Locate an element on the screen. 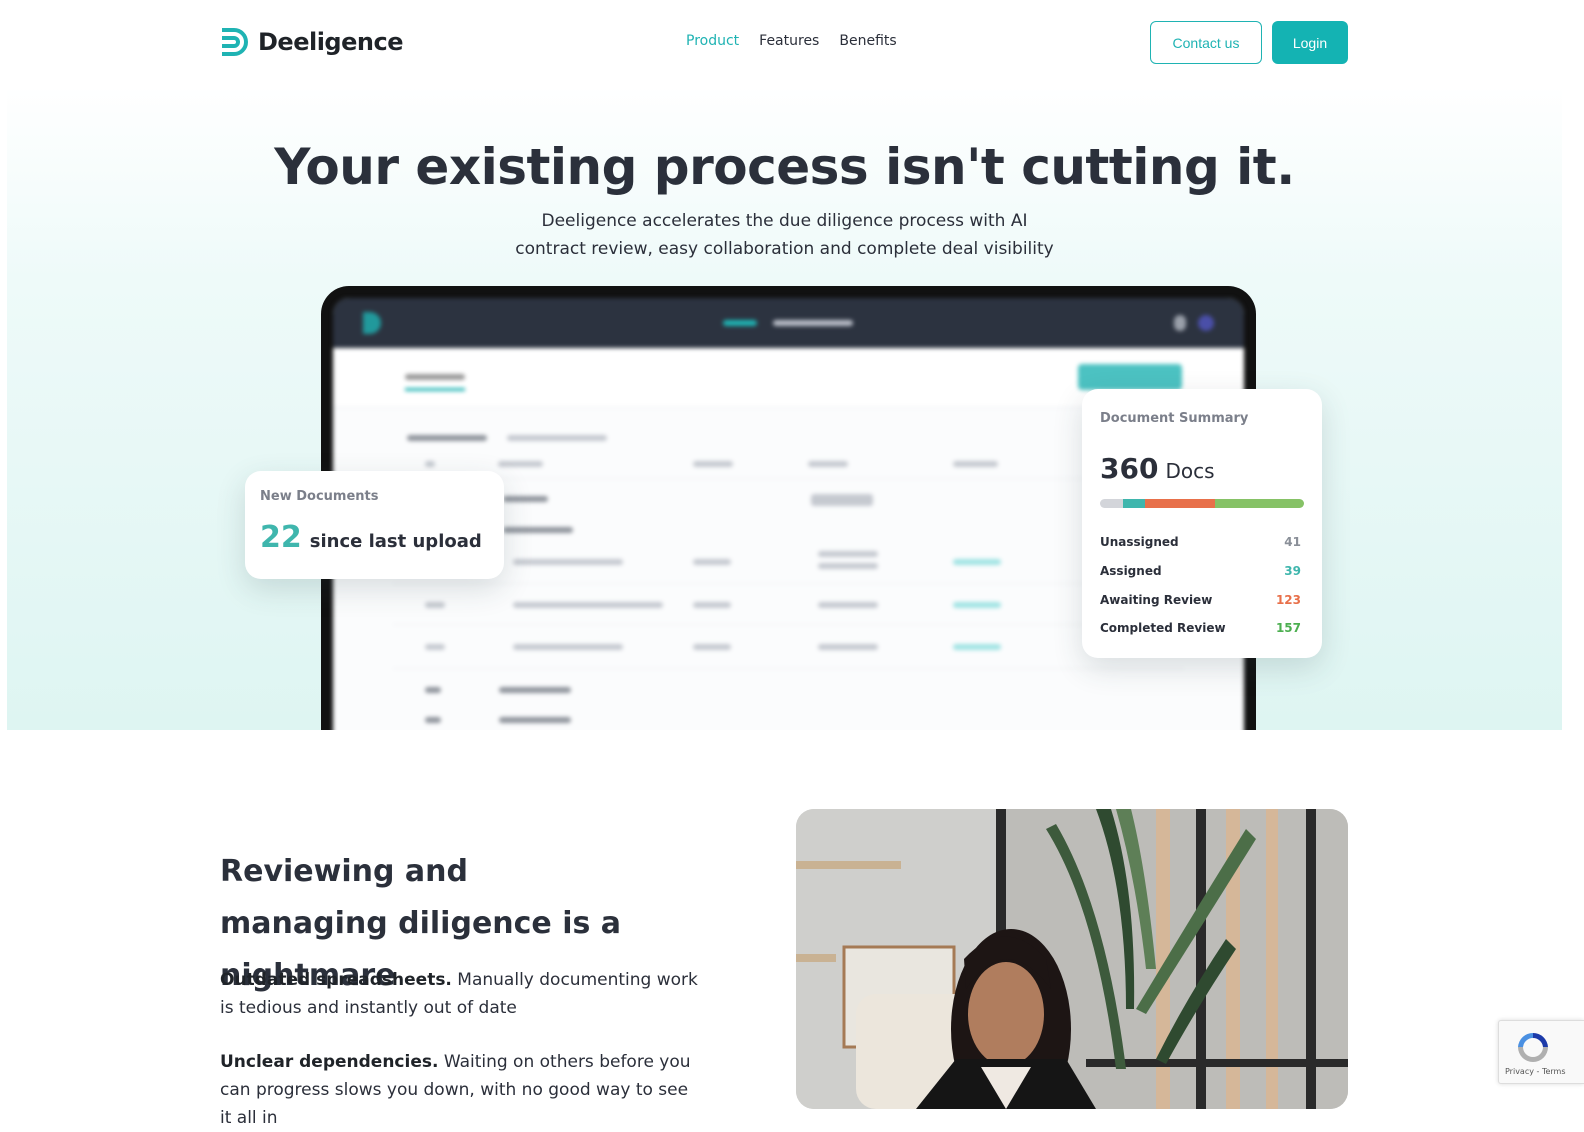 Image resolution: width=1584 pixels, height=1132 pixels. stat-value: 123 is located at coordinates (1288, 599).